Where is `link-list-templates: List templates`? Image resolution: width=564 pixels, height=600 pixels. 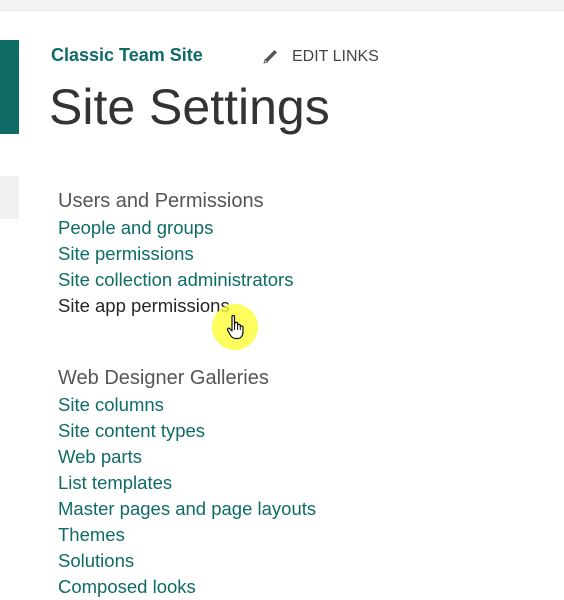
link-list-templates: List templates is located at coordinates (187, 483).